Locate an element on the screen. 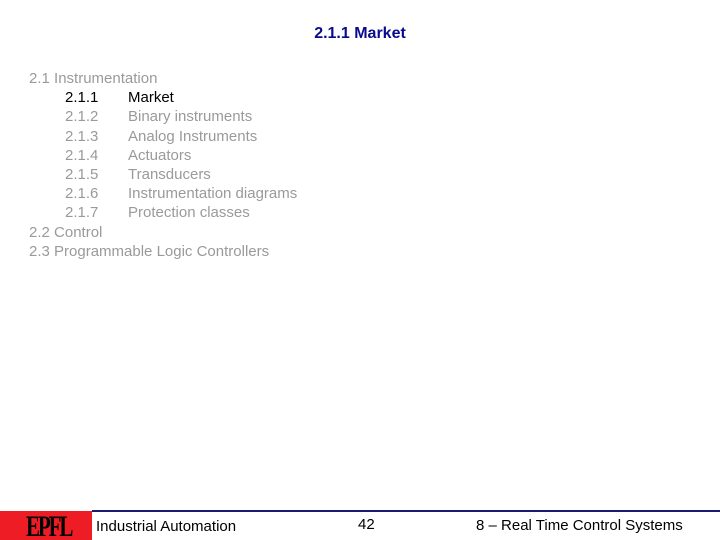 Image resolution: width=720 pixels, height=540 pixels. outline-label: Actuators is located at coordinates (160, 155).